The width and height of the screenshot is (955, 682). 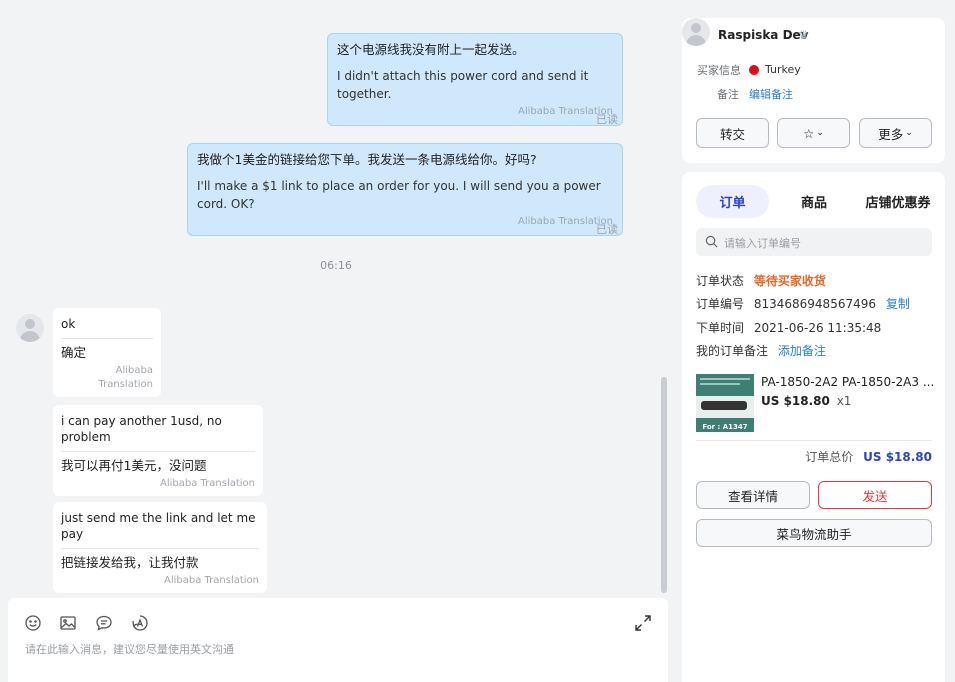 I want to click on total-label: 订单总价, so click(x=829, y=457).